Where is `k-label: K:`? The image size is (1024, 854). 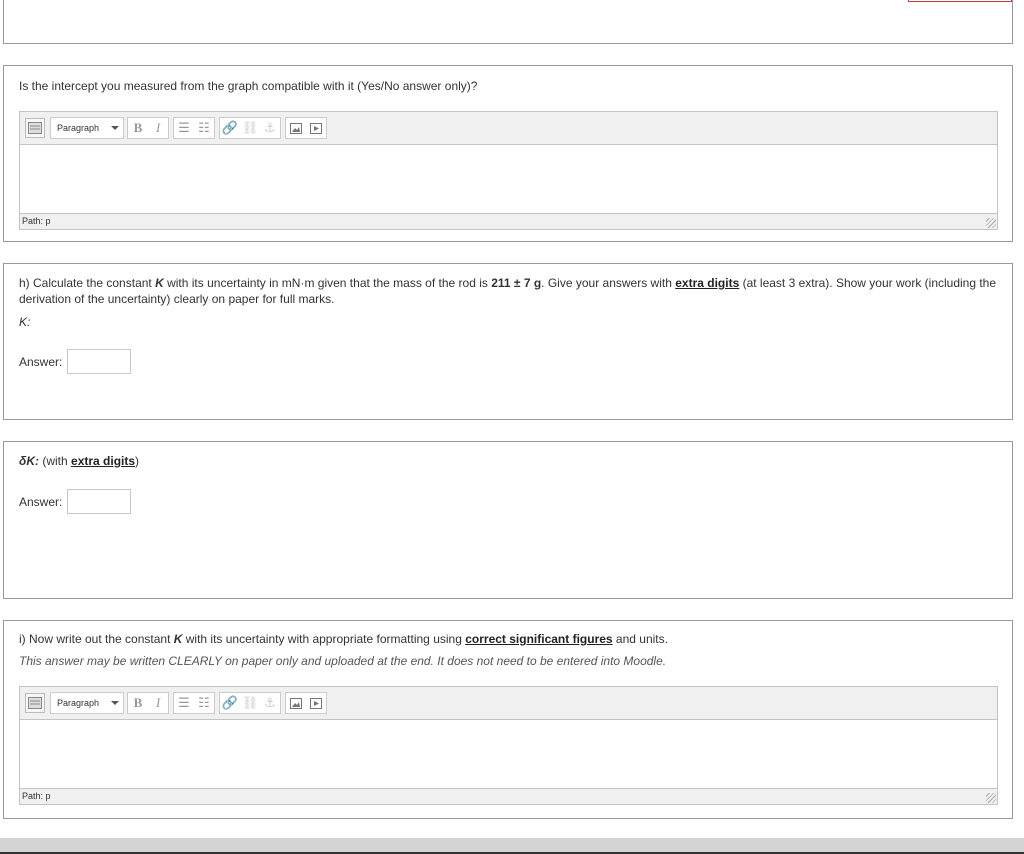 k-label: K: is located at coordinates (25, 322).